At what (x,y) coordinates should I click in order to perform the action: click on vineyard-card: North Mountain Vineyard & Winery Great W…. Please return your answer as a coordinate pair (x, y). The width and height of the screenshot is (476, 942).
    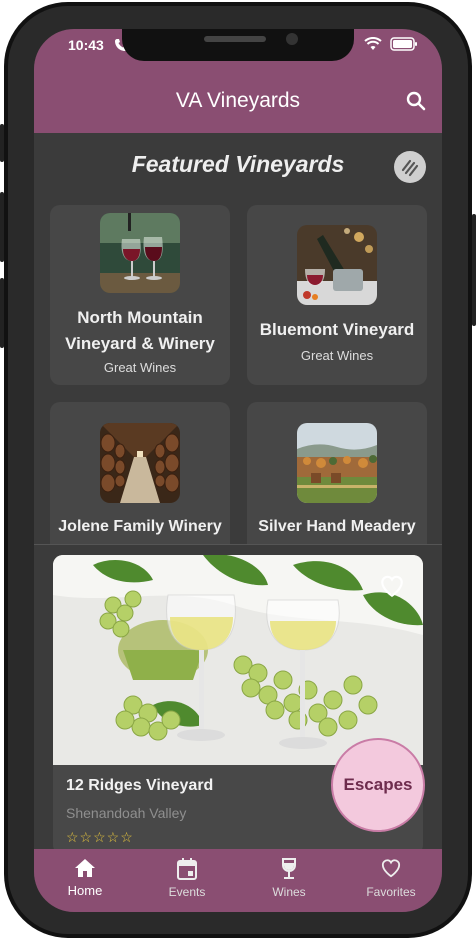
    Looking at the image, I should click on (140, 295).